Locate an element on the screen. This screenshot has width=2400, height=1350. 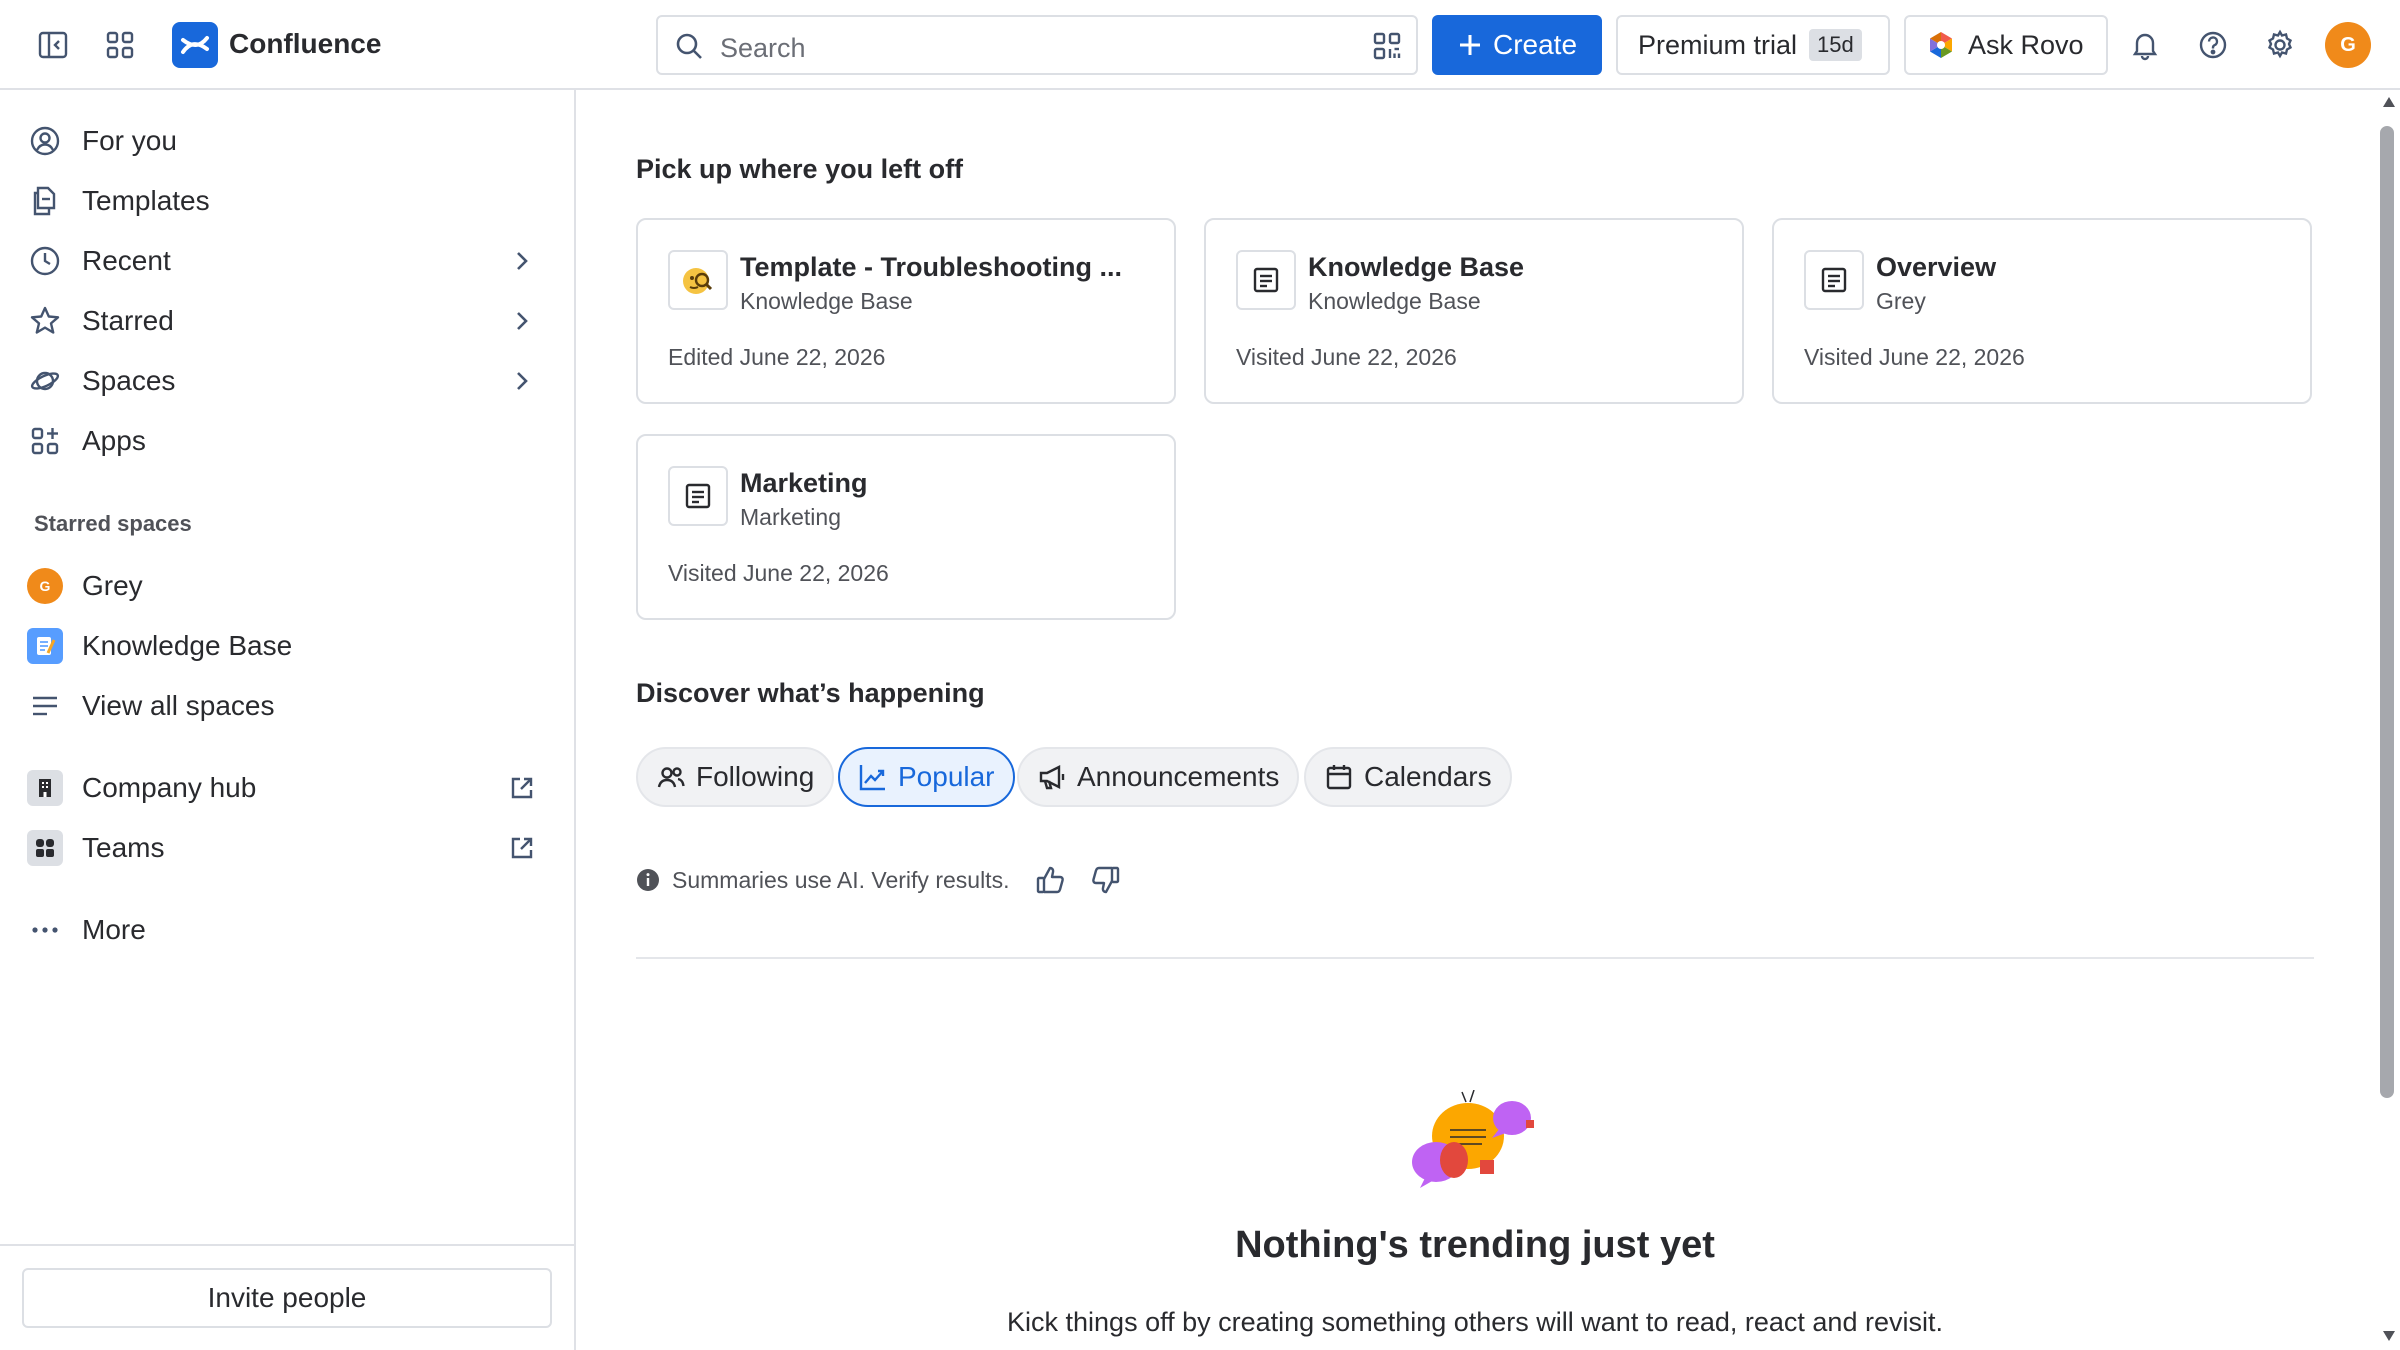
thumbs-up-icon is located at coordinates (1051, 880).